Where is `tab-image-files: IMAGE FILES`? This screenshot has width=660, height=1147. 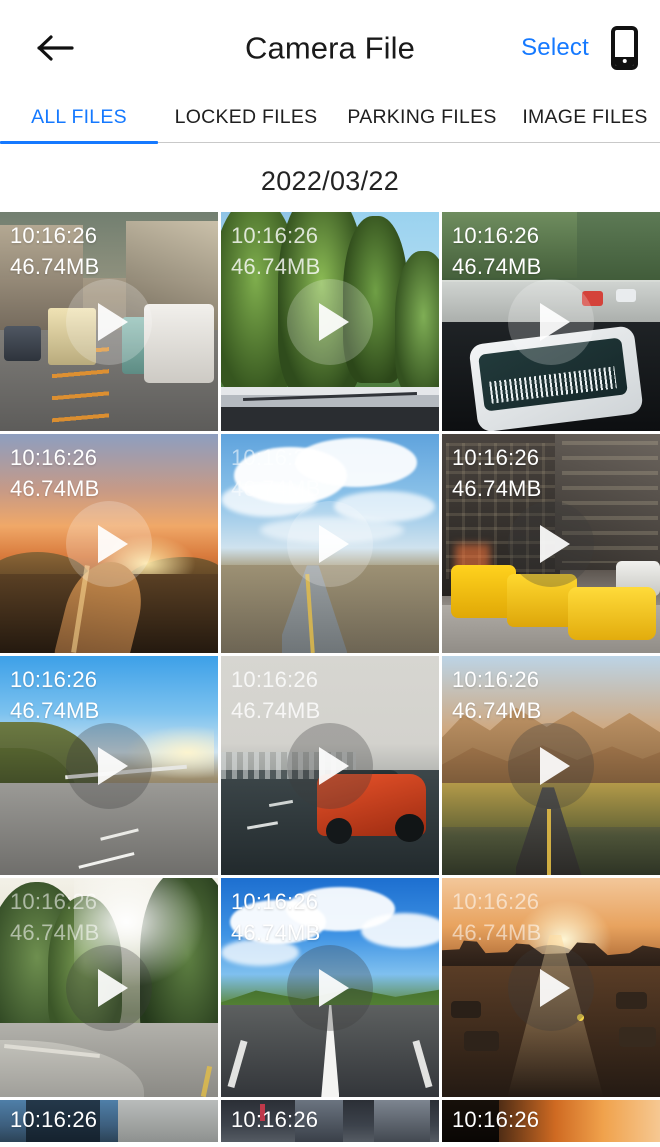 tab-image-files: IMAGE FILES is located at coordinates (585, 117).